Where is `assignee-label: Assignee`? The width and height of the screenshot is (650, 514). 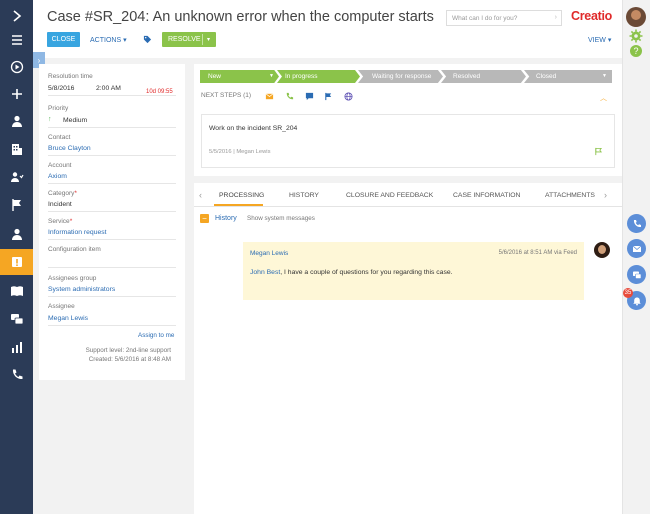 assignee-label: Assignee is located at coordinates (61, 306).